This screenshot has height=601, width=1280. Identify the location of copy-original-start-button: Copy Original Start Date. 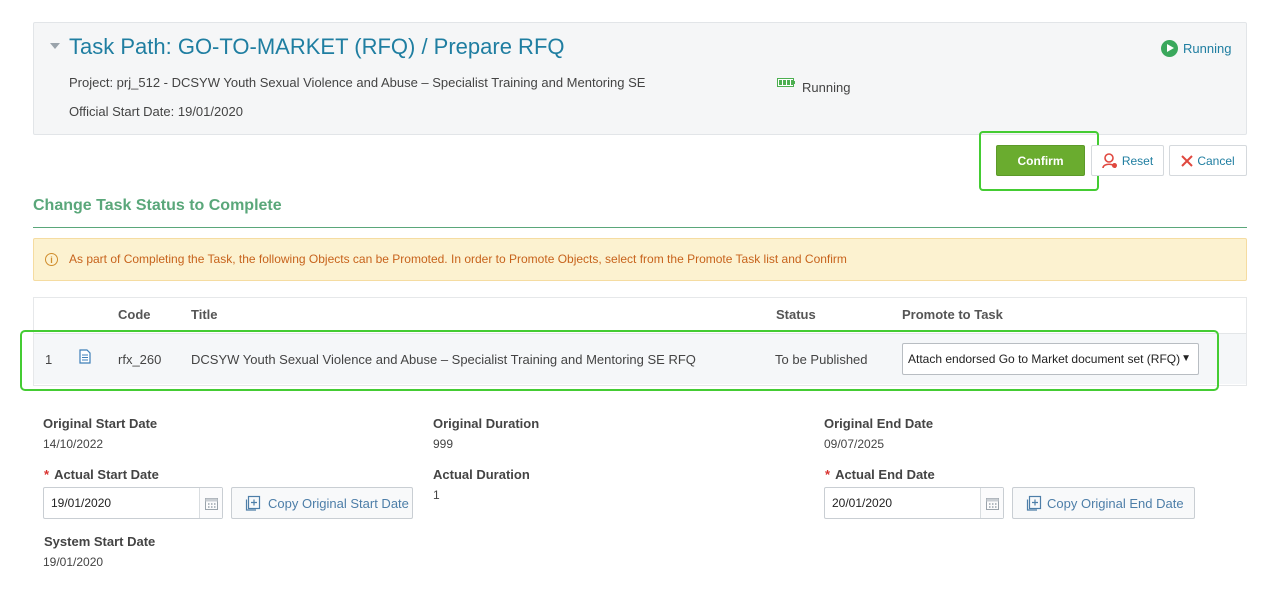
(322, 503).